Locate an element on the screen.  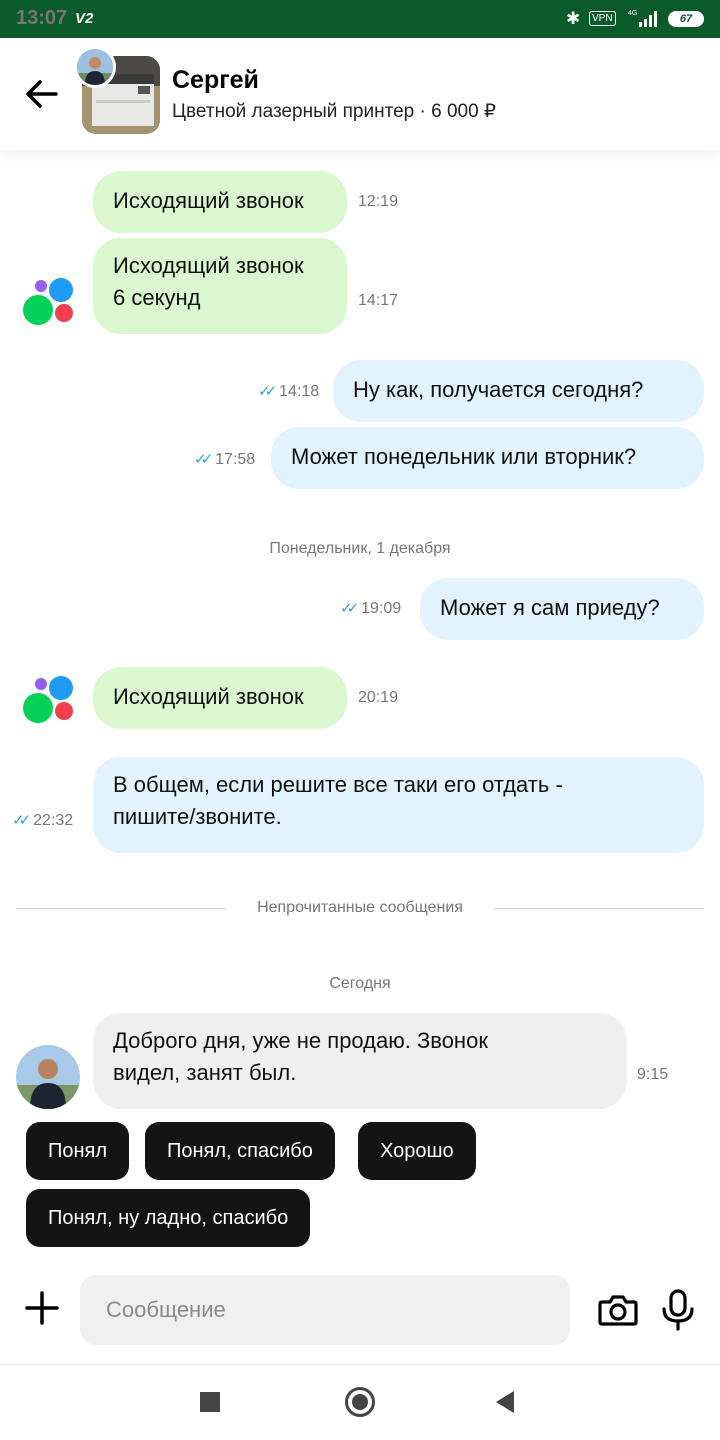
message-time: 14:17 is located at coordinates (378, 300).